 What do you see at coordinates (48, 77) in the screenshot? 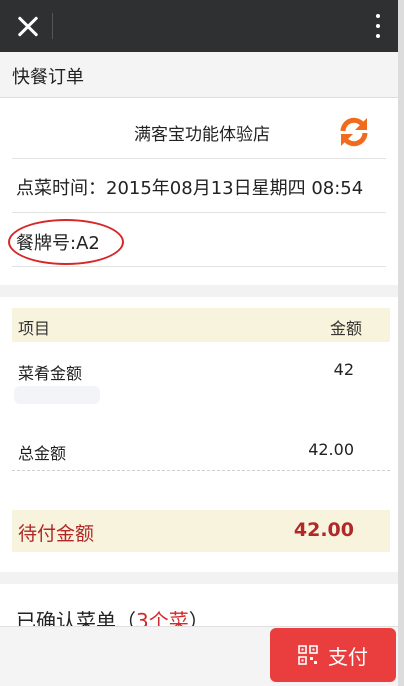
I see `page-title: 快餐订单` at bounding box center [48, 77].